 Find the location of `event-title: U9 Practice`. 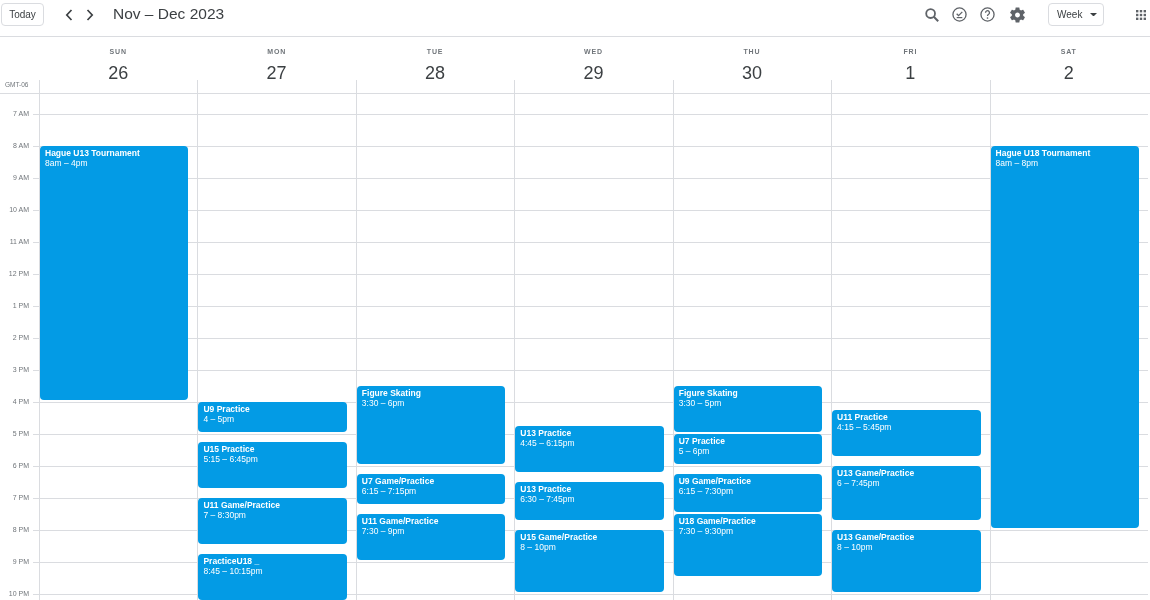

event-title: U9 Practice is located at coordinates (226, 409).